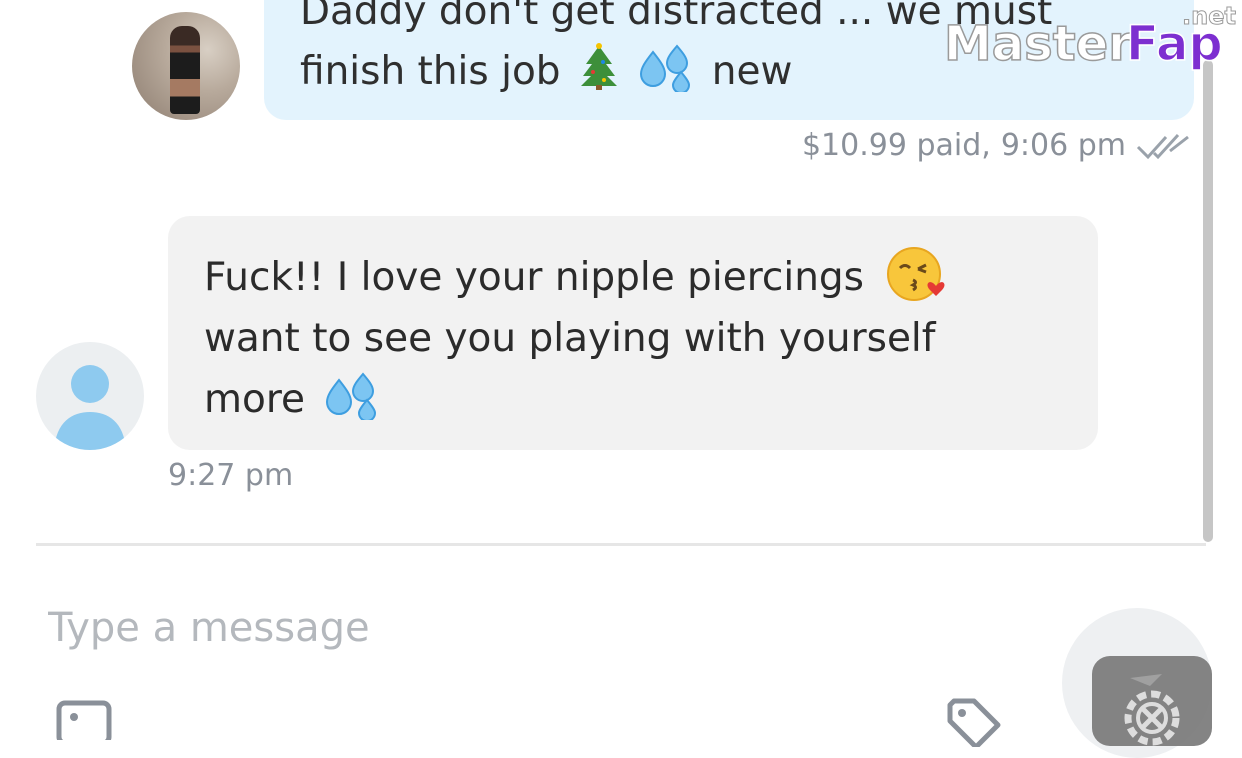  Describe the element at coordinates (84, 720) in the screenshot. I see `image-icon` at that location.